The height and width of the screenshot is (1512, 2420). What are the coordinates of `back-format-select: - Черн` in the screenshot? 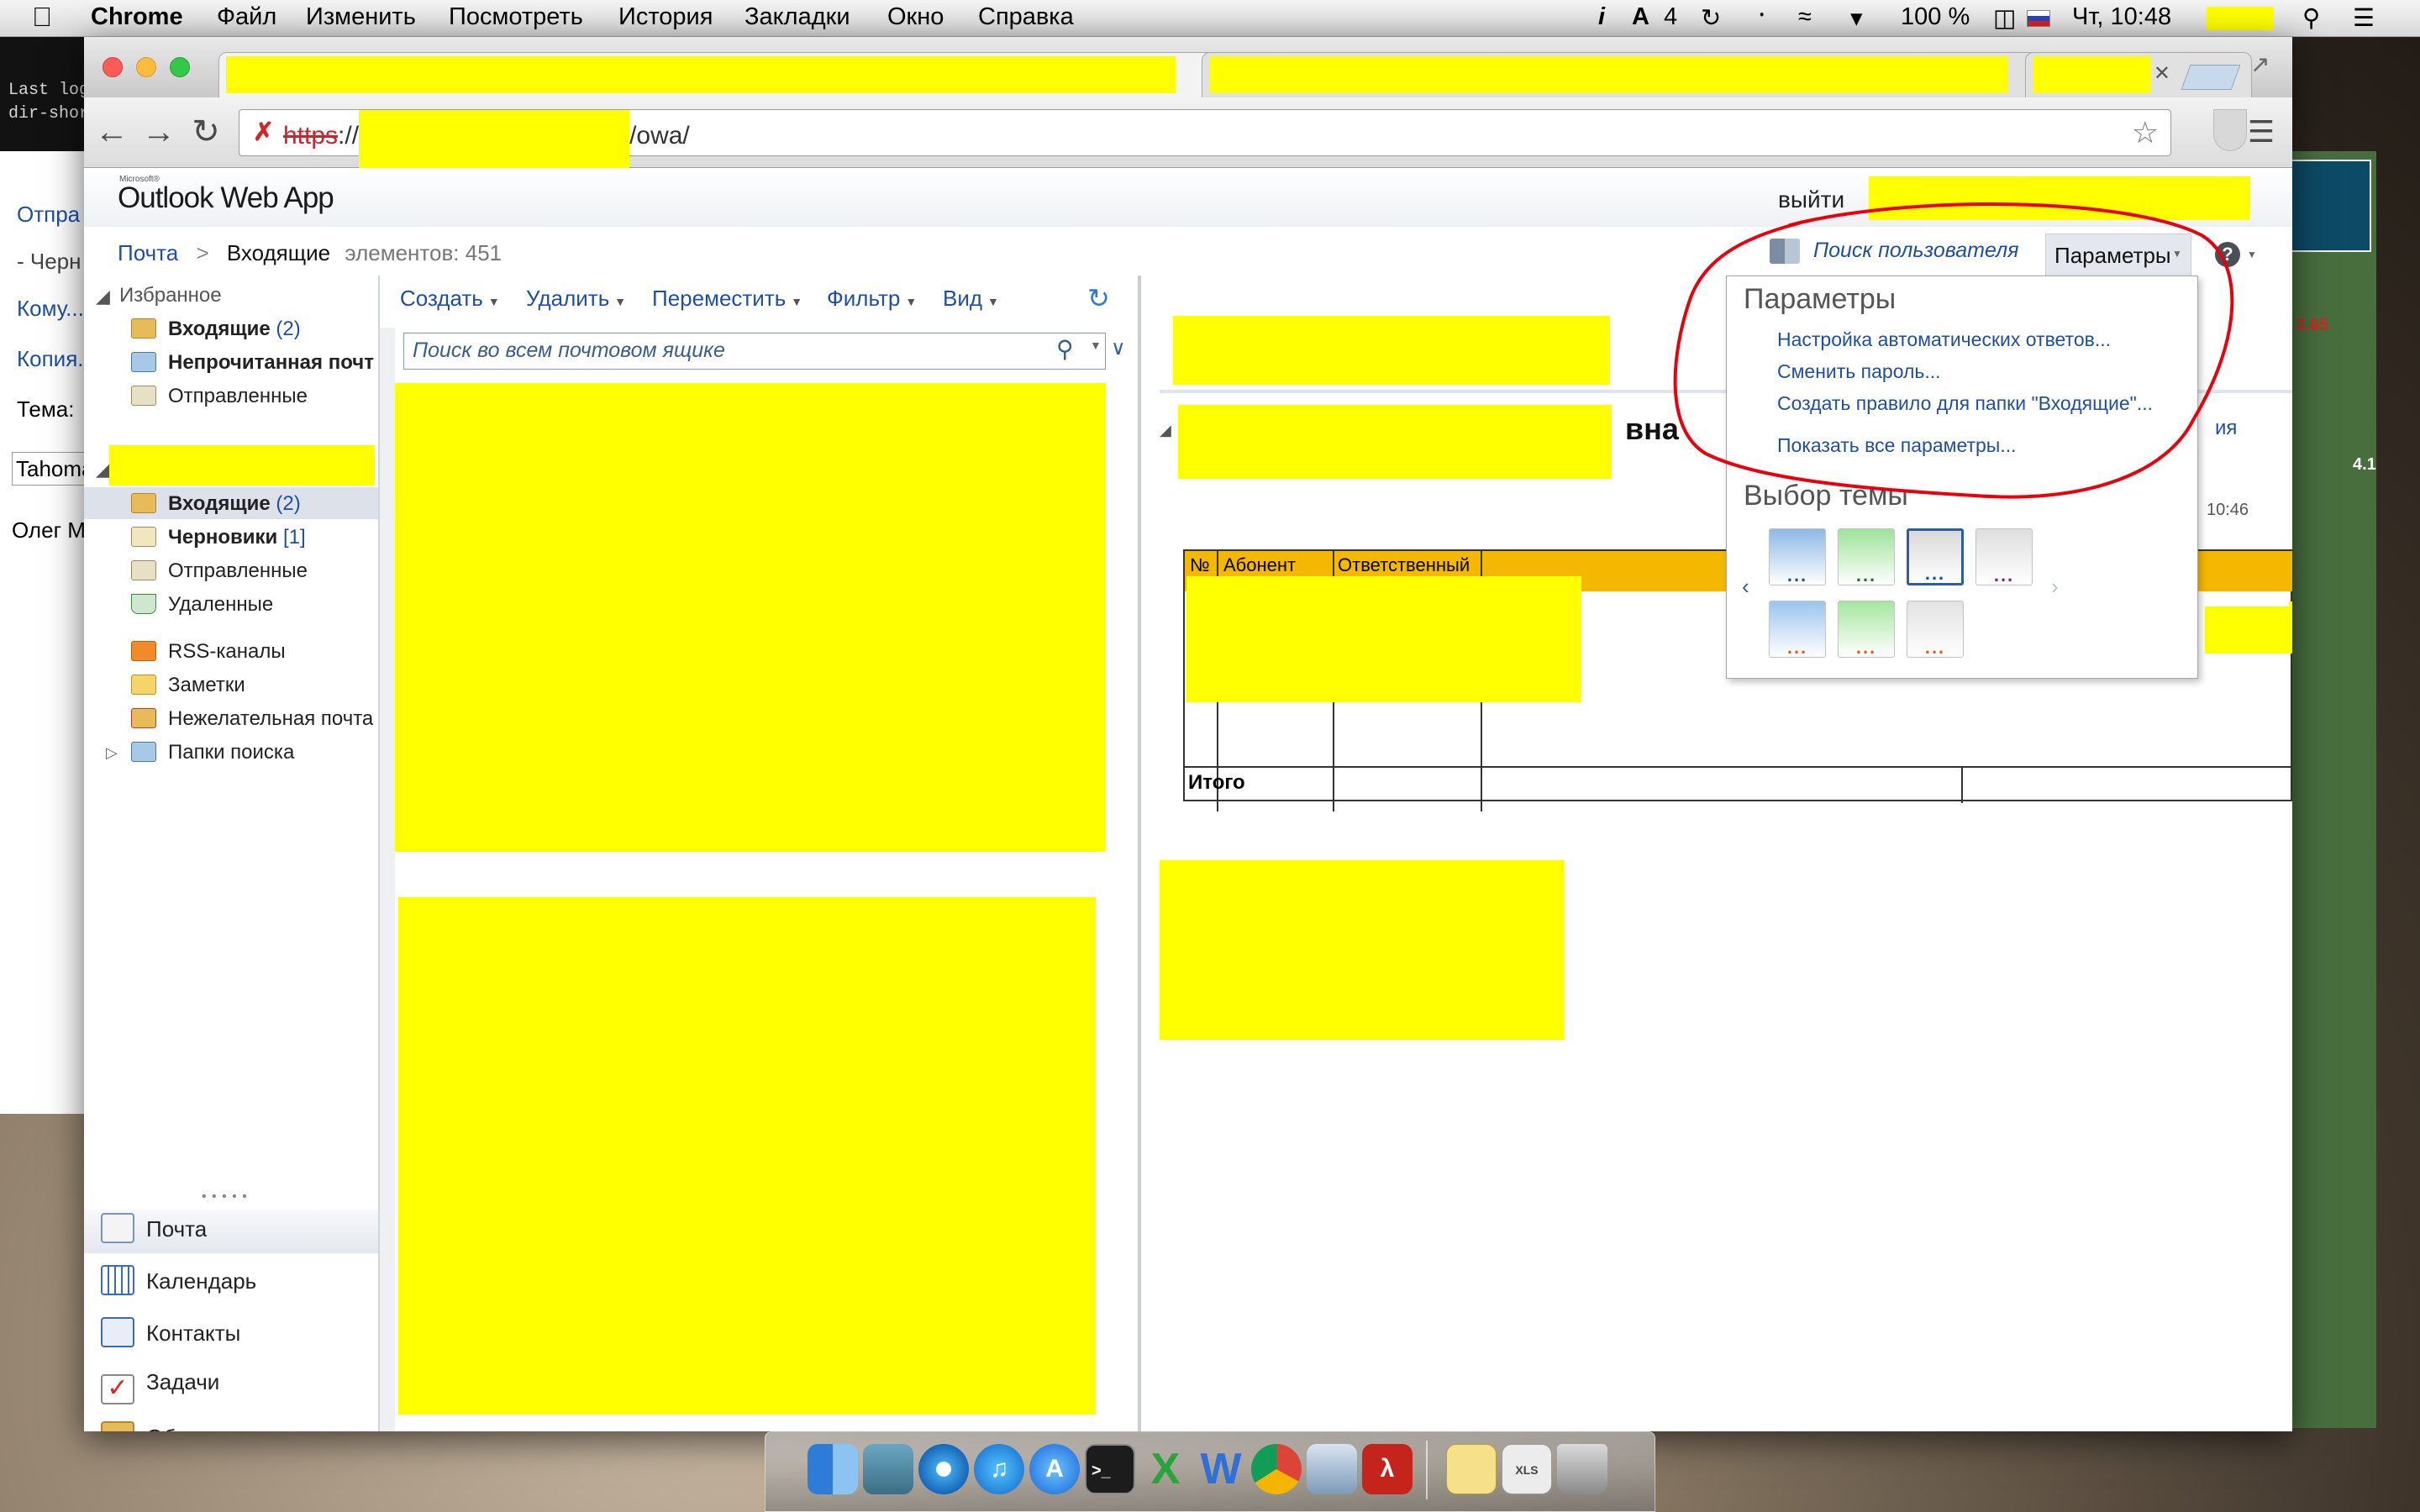 It's located at (50, 262).